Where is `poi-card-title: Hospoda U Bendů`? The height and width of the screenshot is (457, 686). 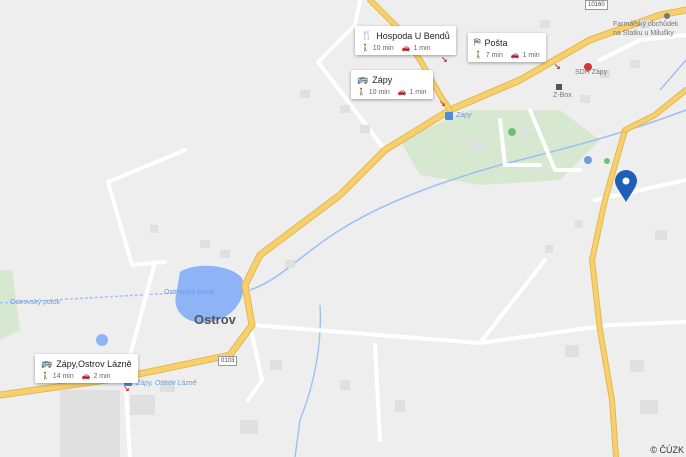 poi-card-title: Hospoda U Bendů is located at coordinates (413, 35).